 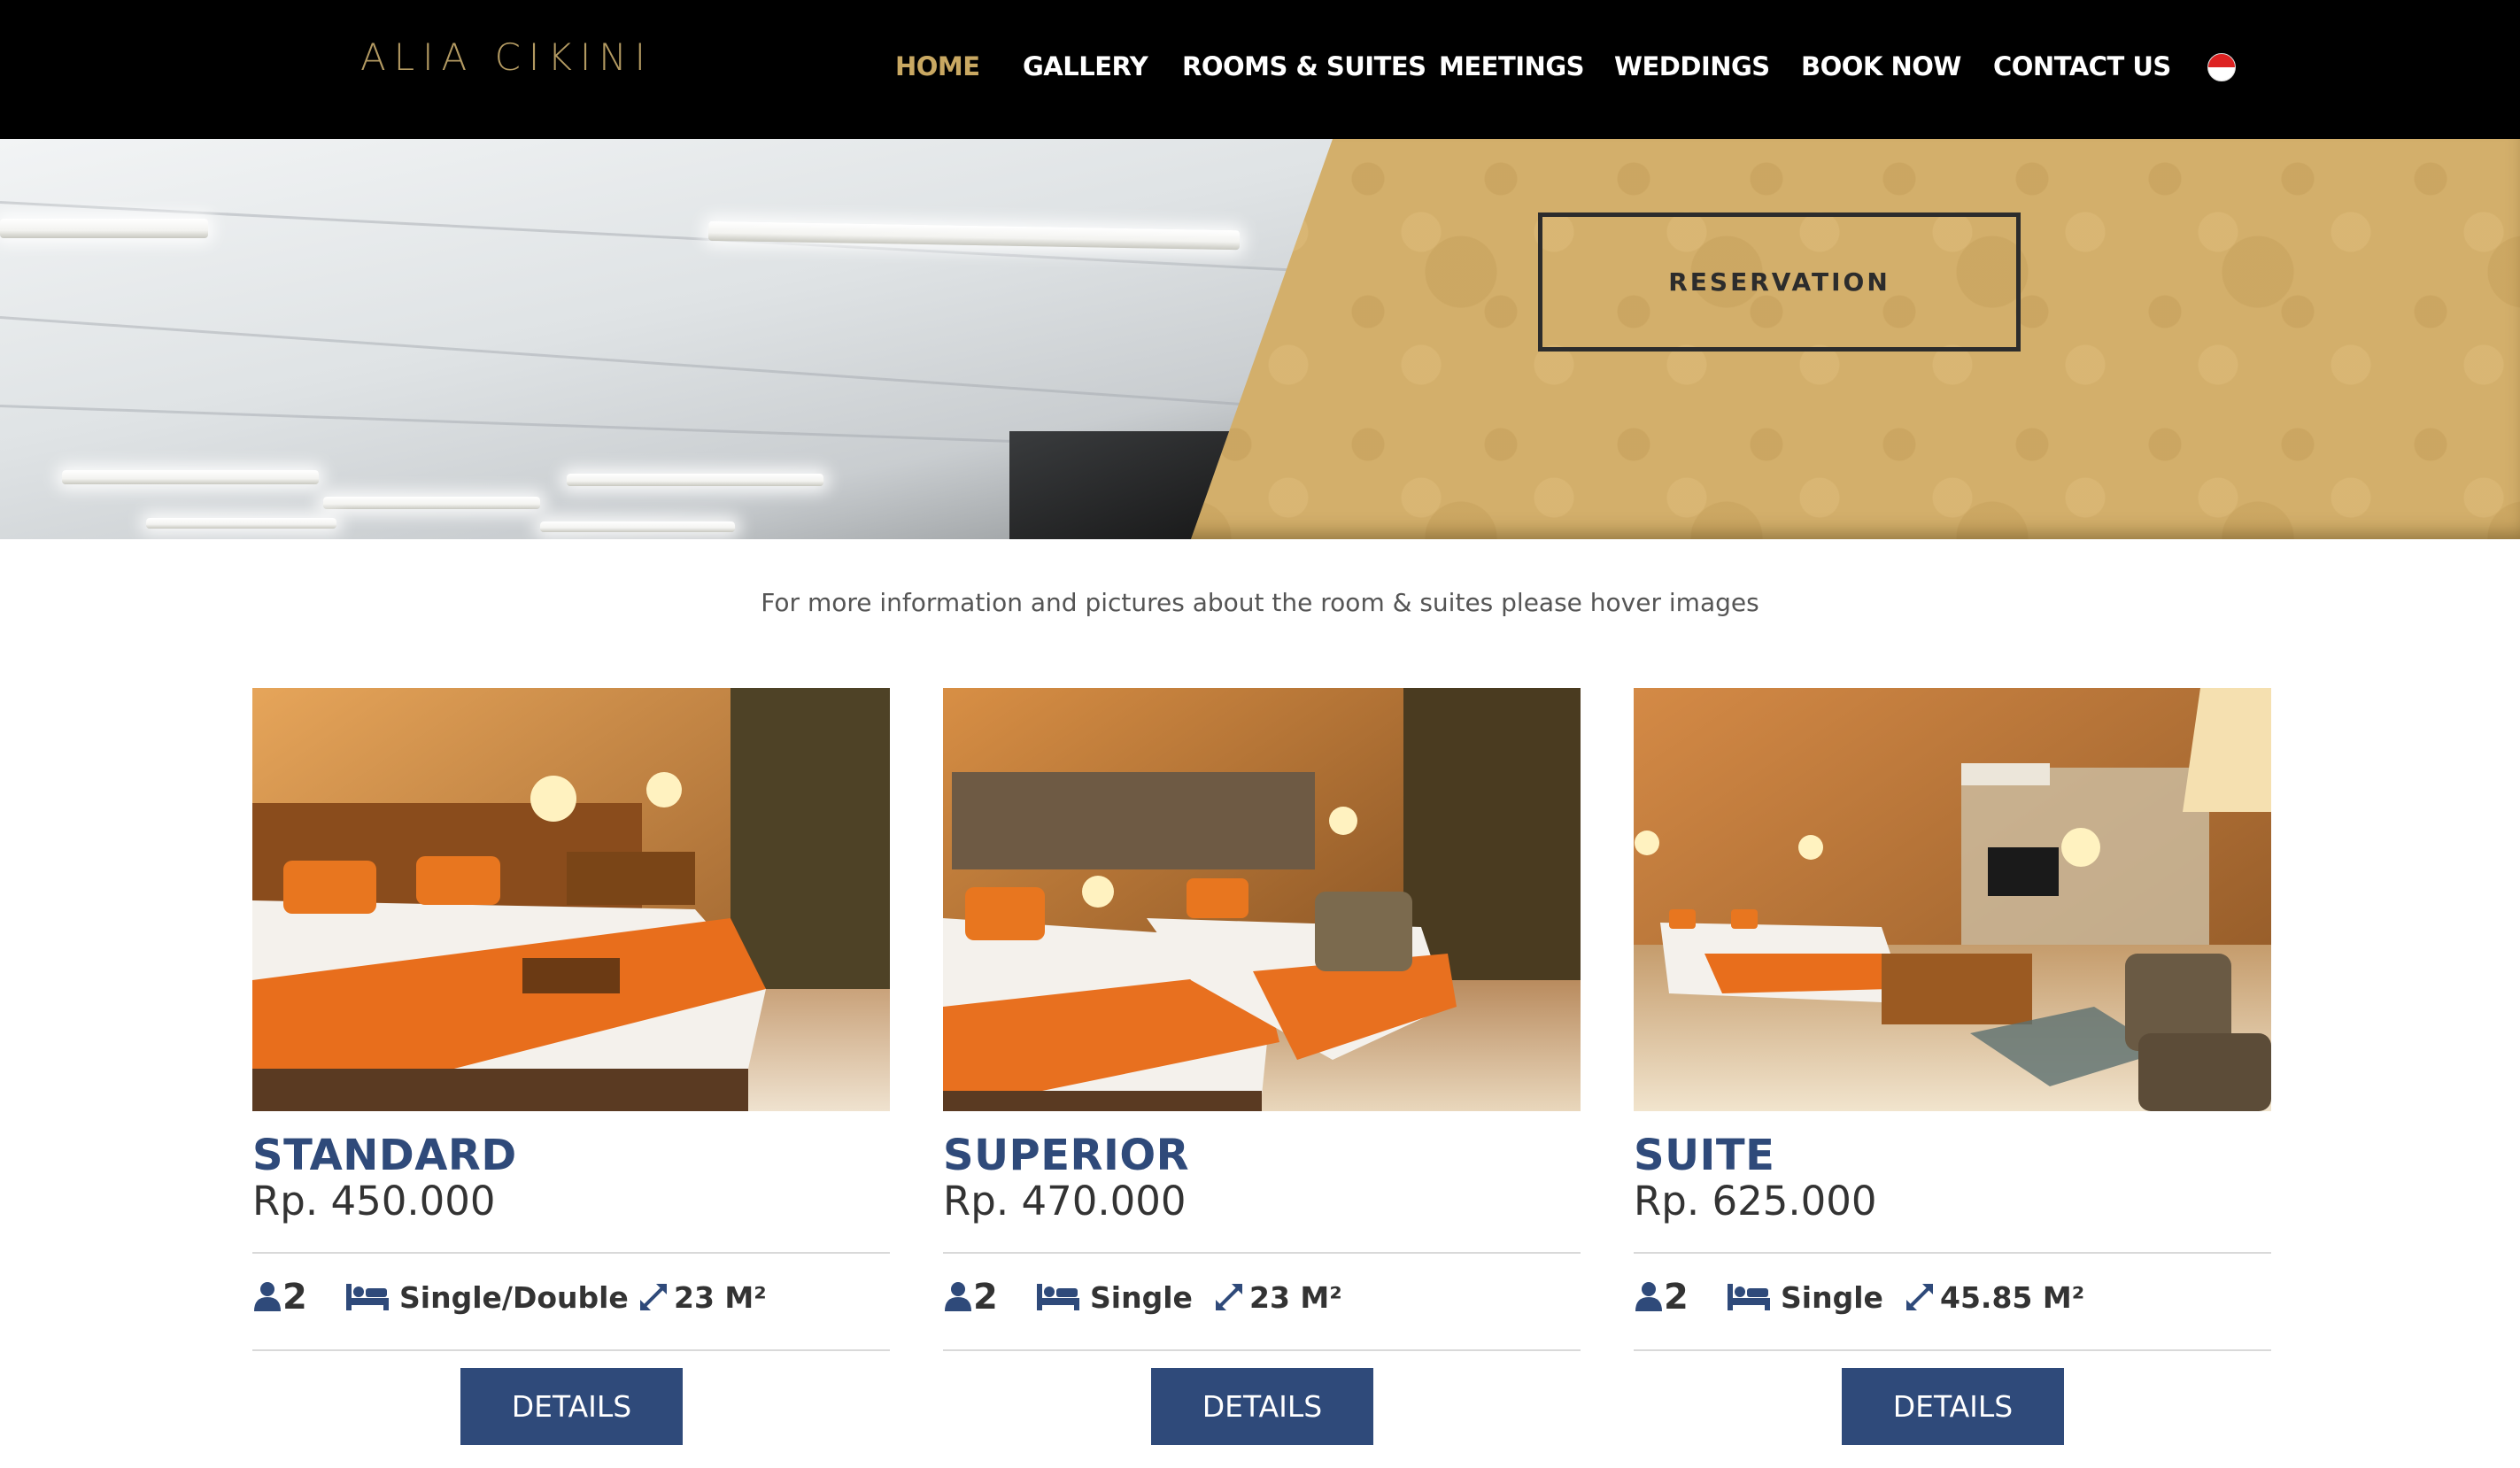 I want to click on nav-item-contact-us: CONTACT US, so click(x=2082, y=66).